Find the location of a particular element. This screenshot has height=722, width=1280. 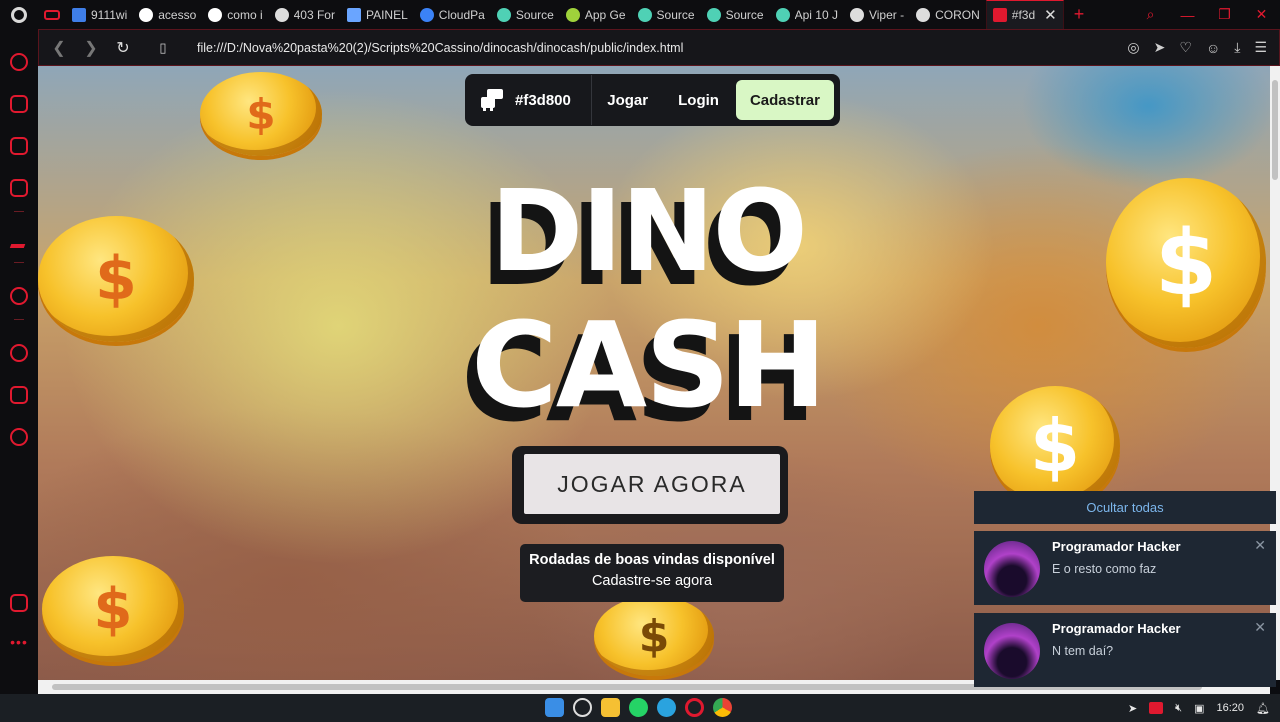

download-icon: ⤓ is located at coordinates (1237, 47).